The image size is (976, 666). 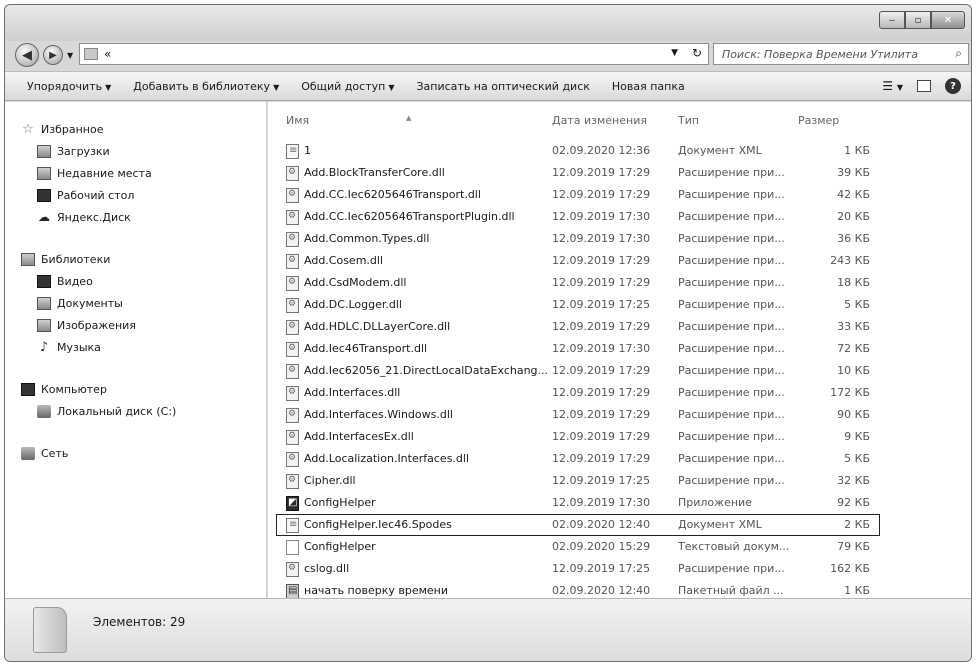 What do you see at coordinates (44, 347) in the screenshot?
I see `music-icon: ♪` at bounding box center [44, 347].